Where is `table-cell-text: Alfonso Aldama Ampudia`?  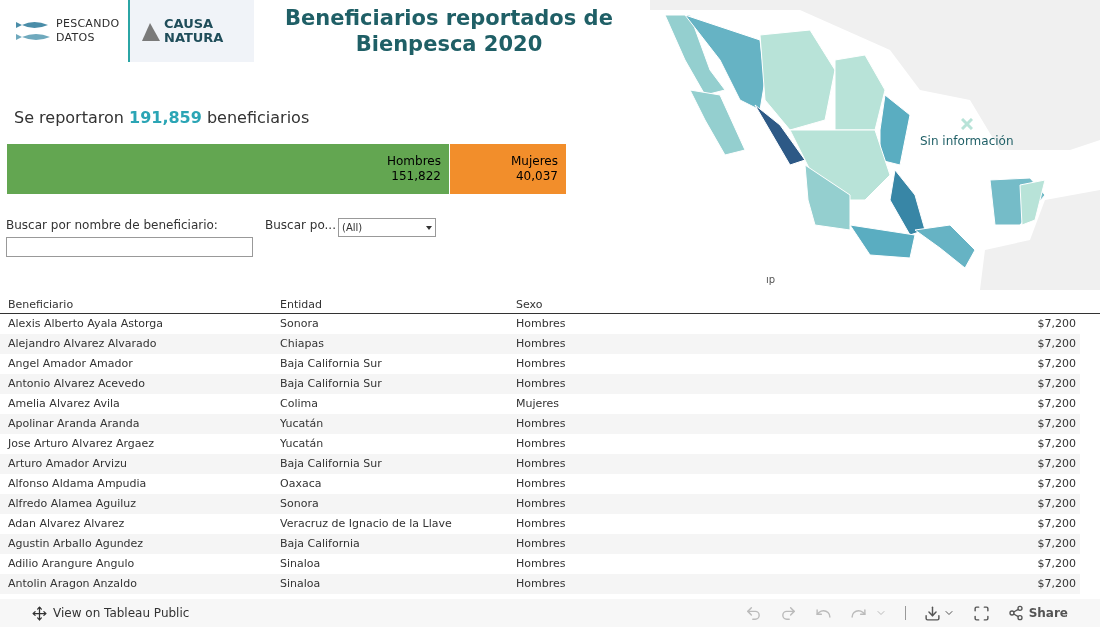
table-cell-text: Alfonso Aldama Ampudia is located at coordinates (77, 483).